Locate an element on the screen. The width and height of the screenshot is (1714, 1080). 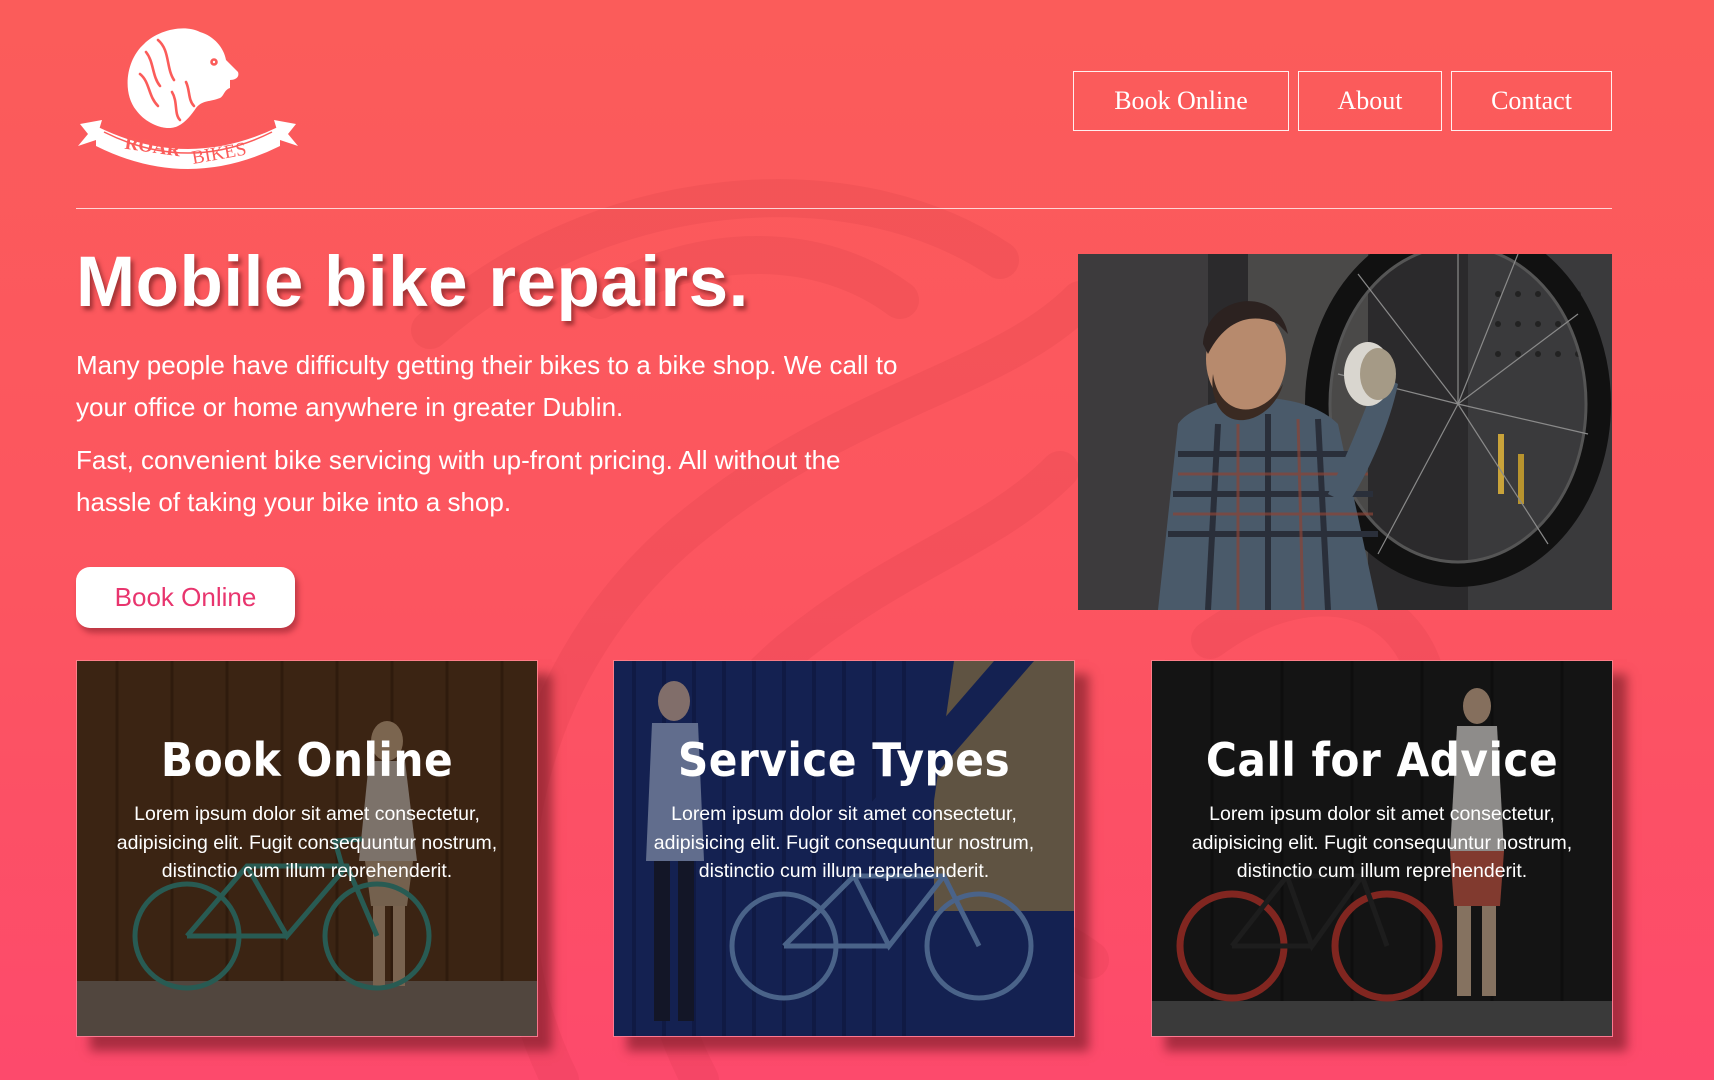
logo-text-bikes: BIKES is located at coordinates (219, 154).